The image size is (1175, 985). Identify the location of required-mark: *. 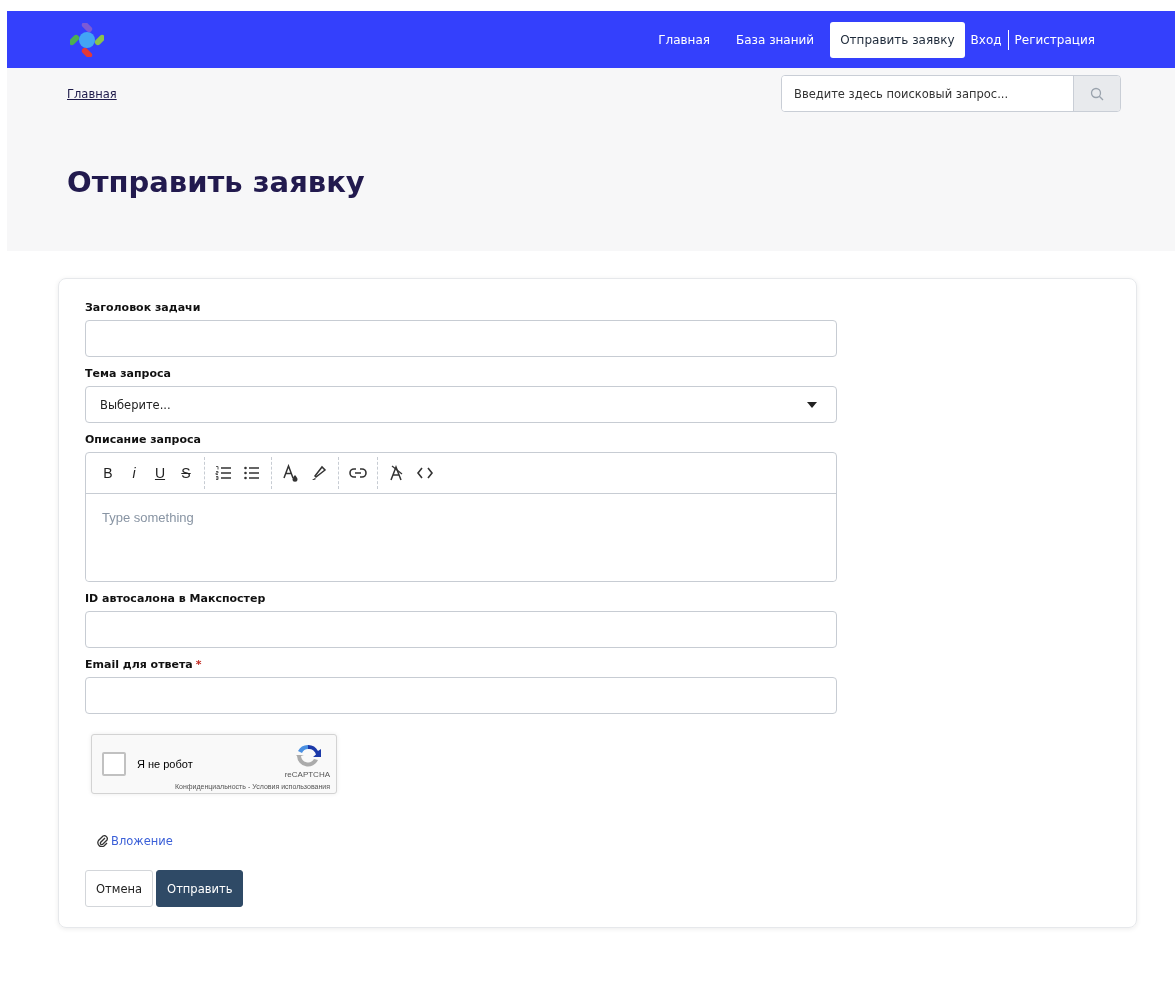
(198, 664).